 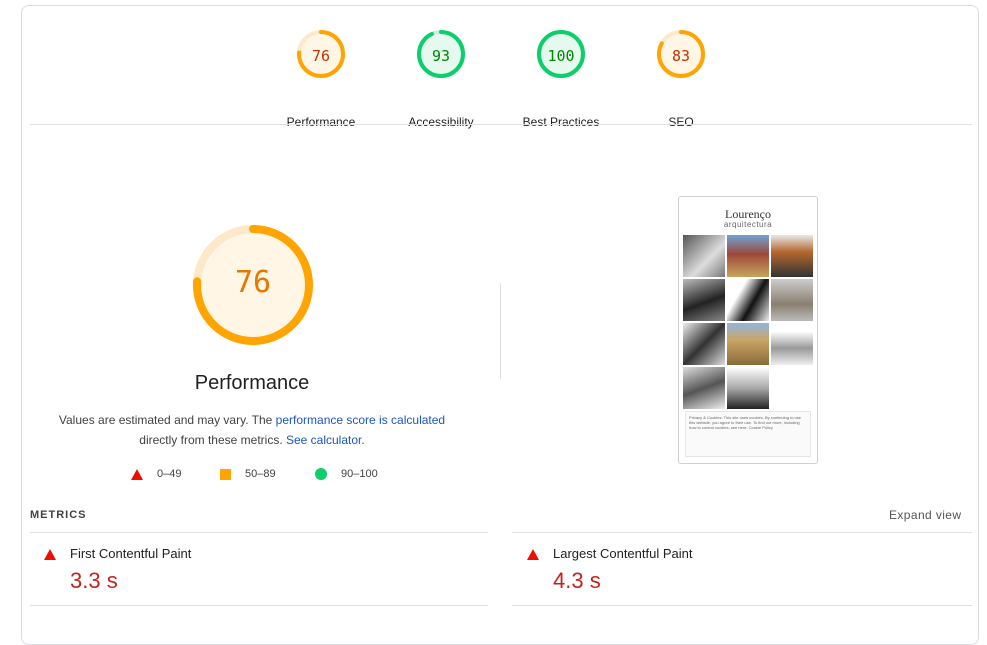 I want to click on metrics-heading: METRICS, so click(x=58, y=515).